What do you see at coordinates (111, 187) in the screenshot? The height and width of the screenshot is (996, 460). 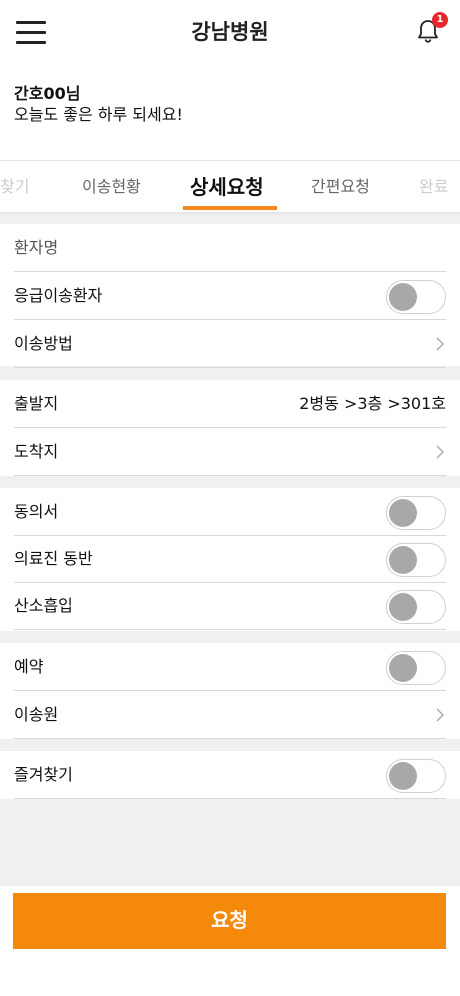 I see `tab-transfer-status: 이송현황` at bounding box center [111, 187].